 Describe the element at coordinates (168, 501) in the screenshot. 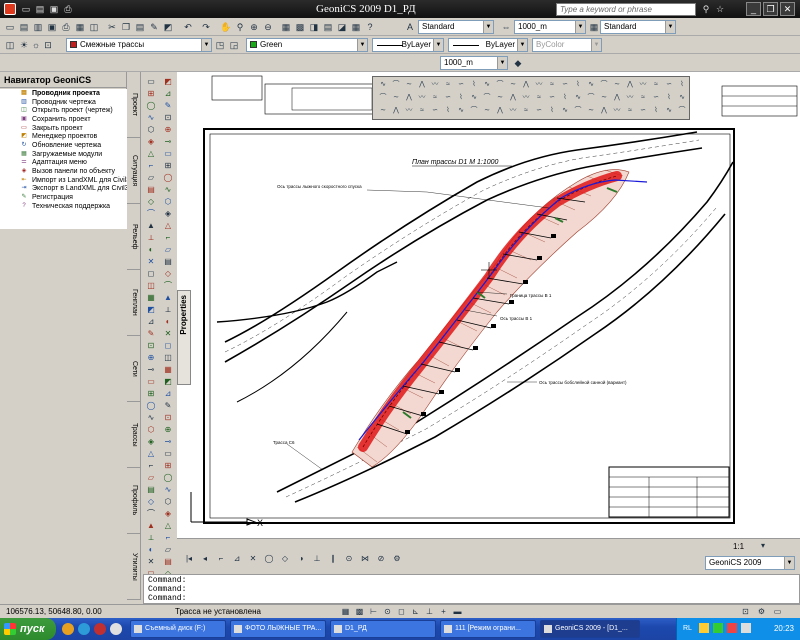

I see `tool-icon: ⬡` at that location.